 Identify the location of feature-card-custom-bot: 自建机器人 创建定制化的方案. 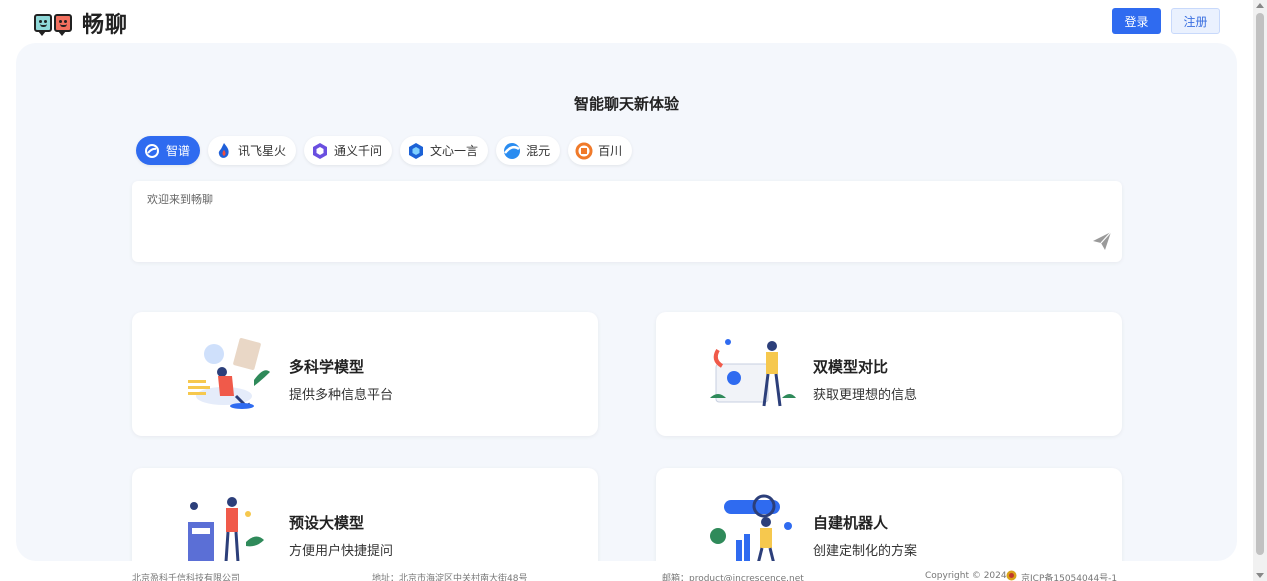
(889, 514).